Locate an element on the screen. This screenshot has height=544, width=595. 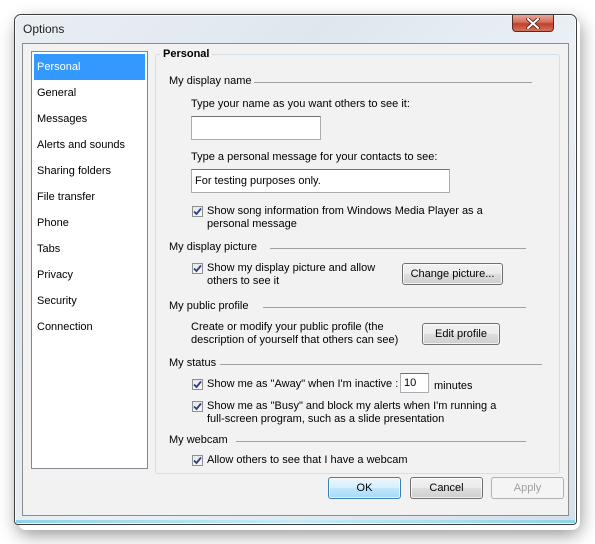
busy-checkbox is located at coordinates (197, 406).